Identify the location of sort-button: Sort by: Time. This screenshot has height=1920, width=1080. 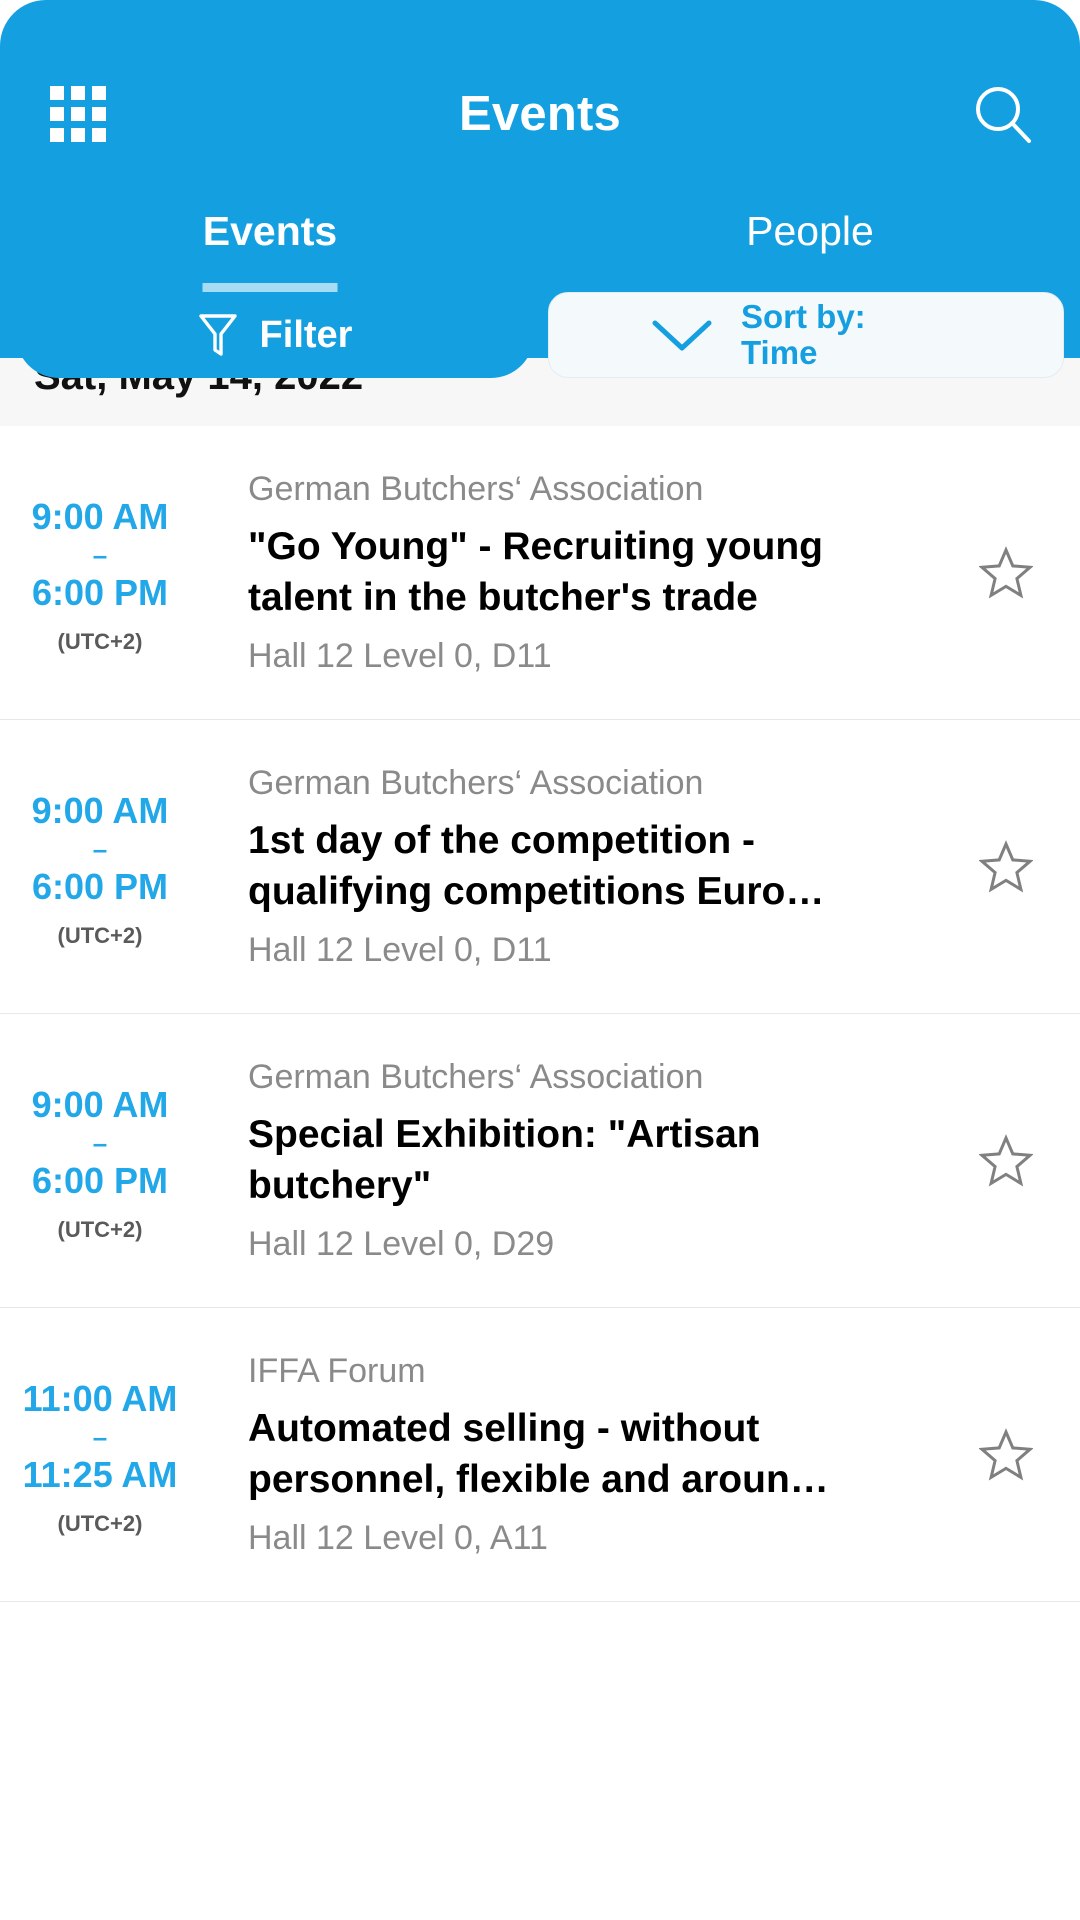
(806, 335).